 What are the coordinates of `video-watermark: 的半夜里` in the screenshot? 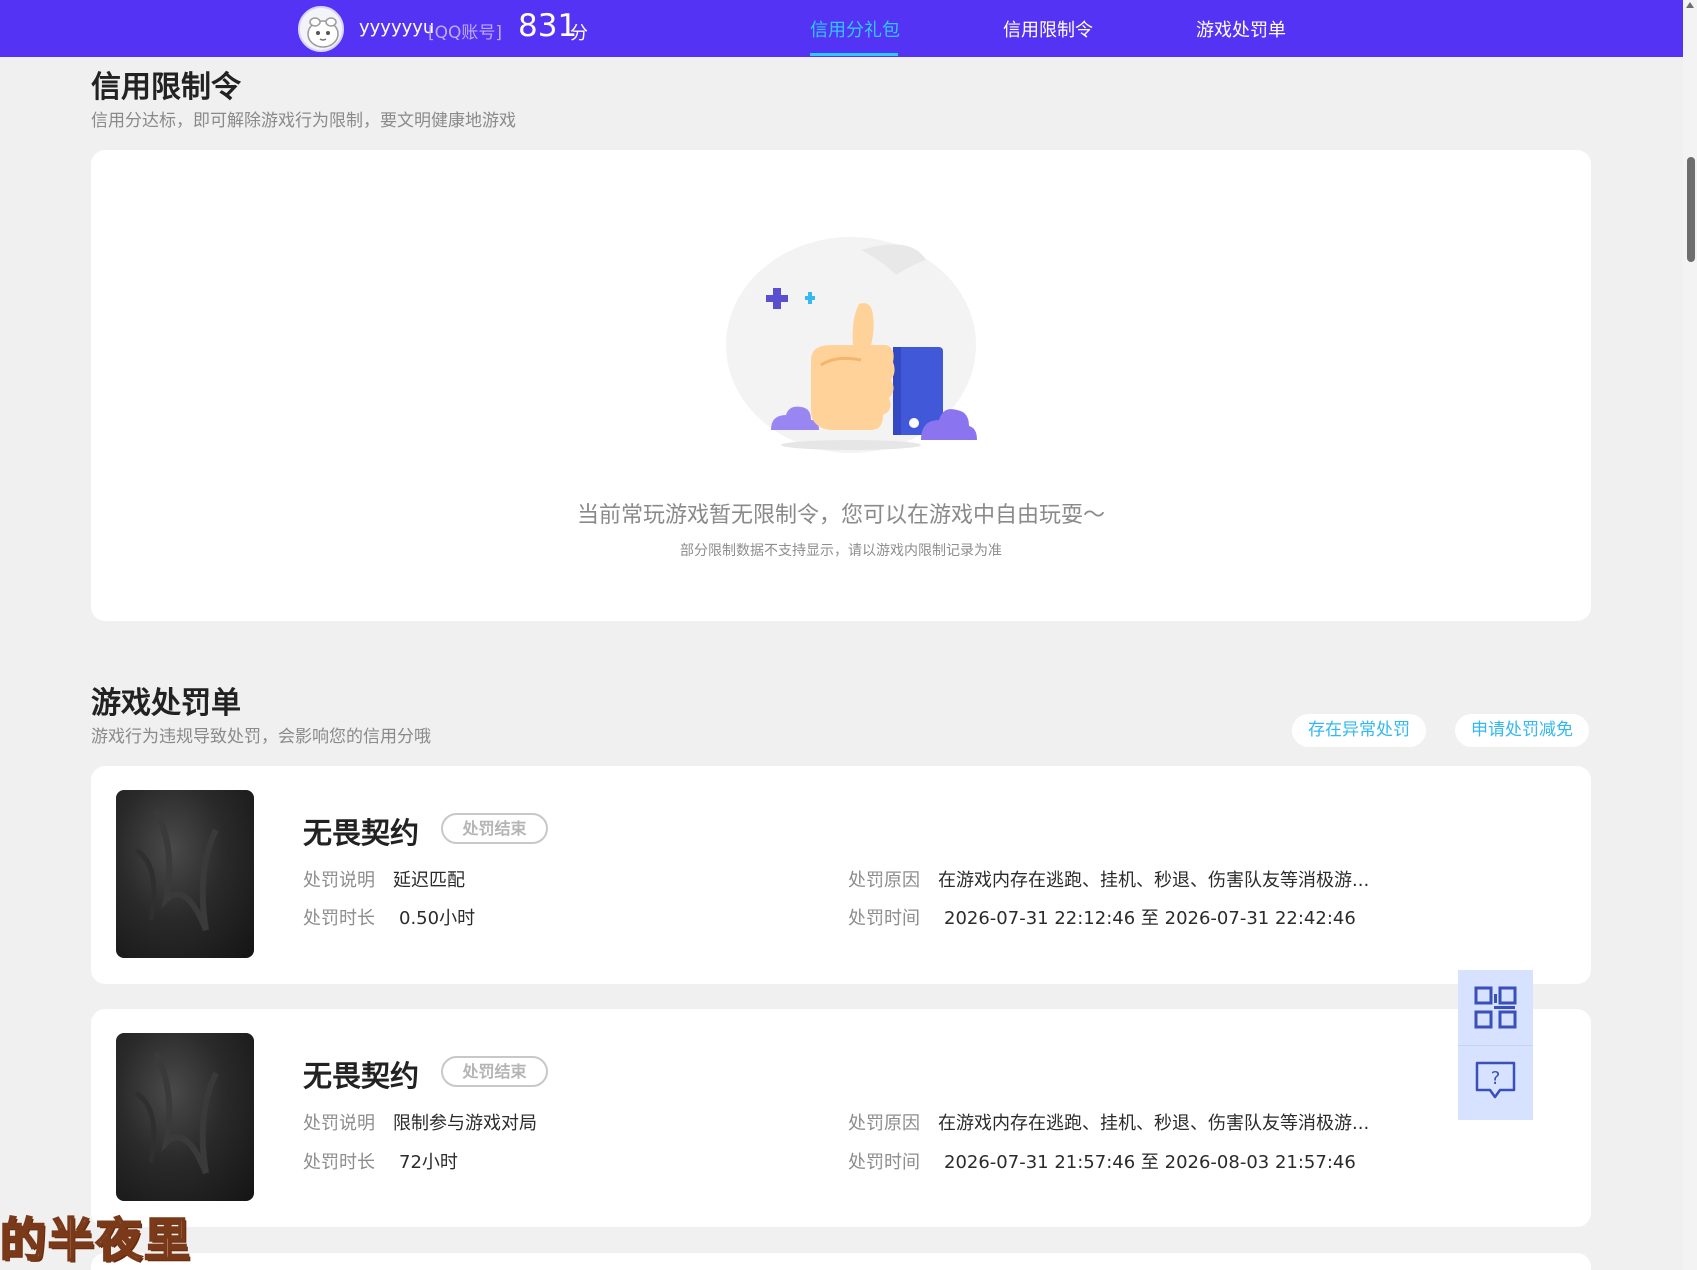 It's located at (96, 1240).